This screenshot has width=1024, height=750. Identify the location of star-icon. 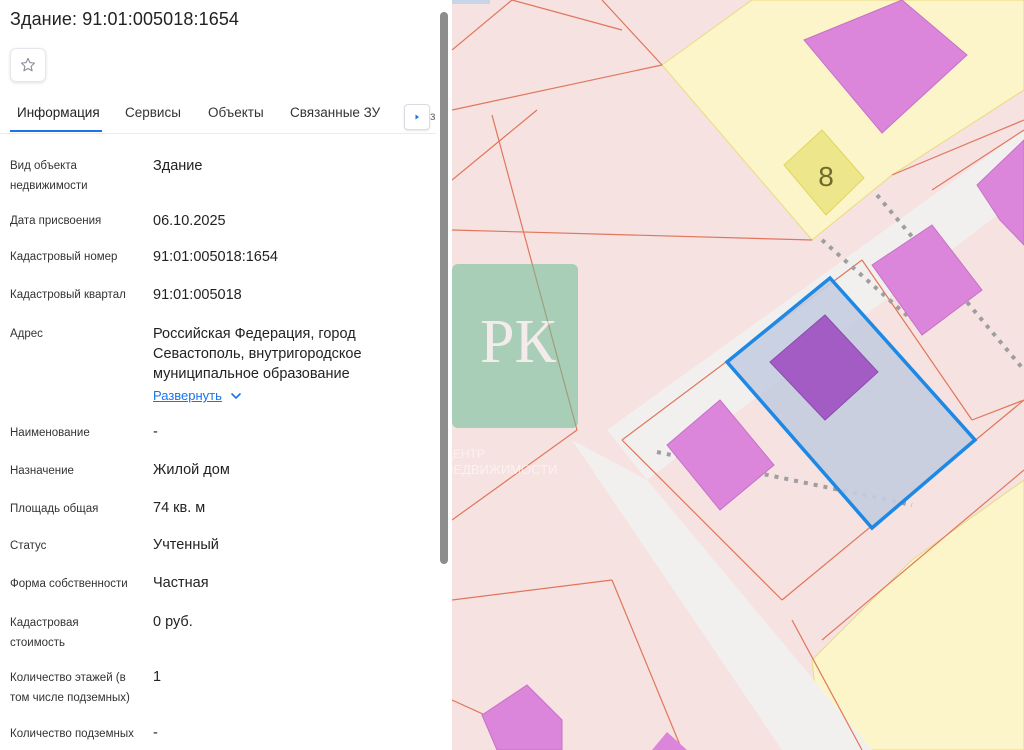
(28, 64).